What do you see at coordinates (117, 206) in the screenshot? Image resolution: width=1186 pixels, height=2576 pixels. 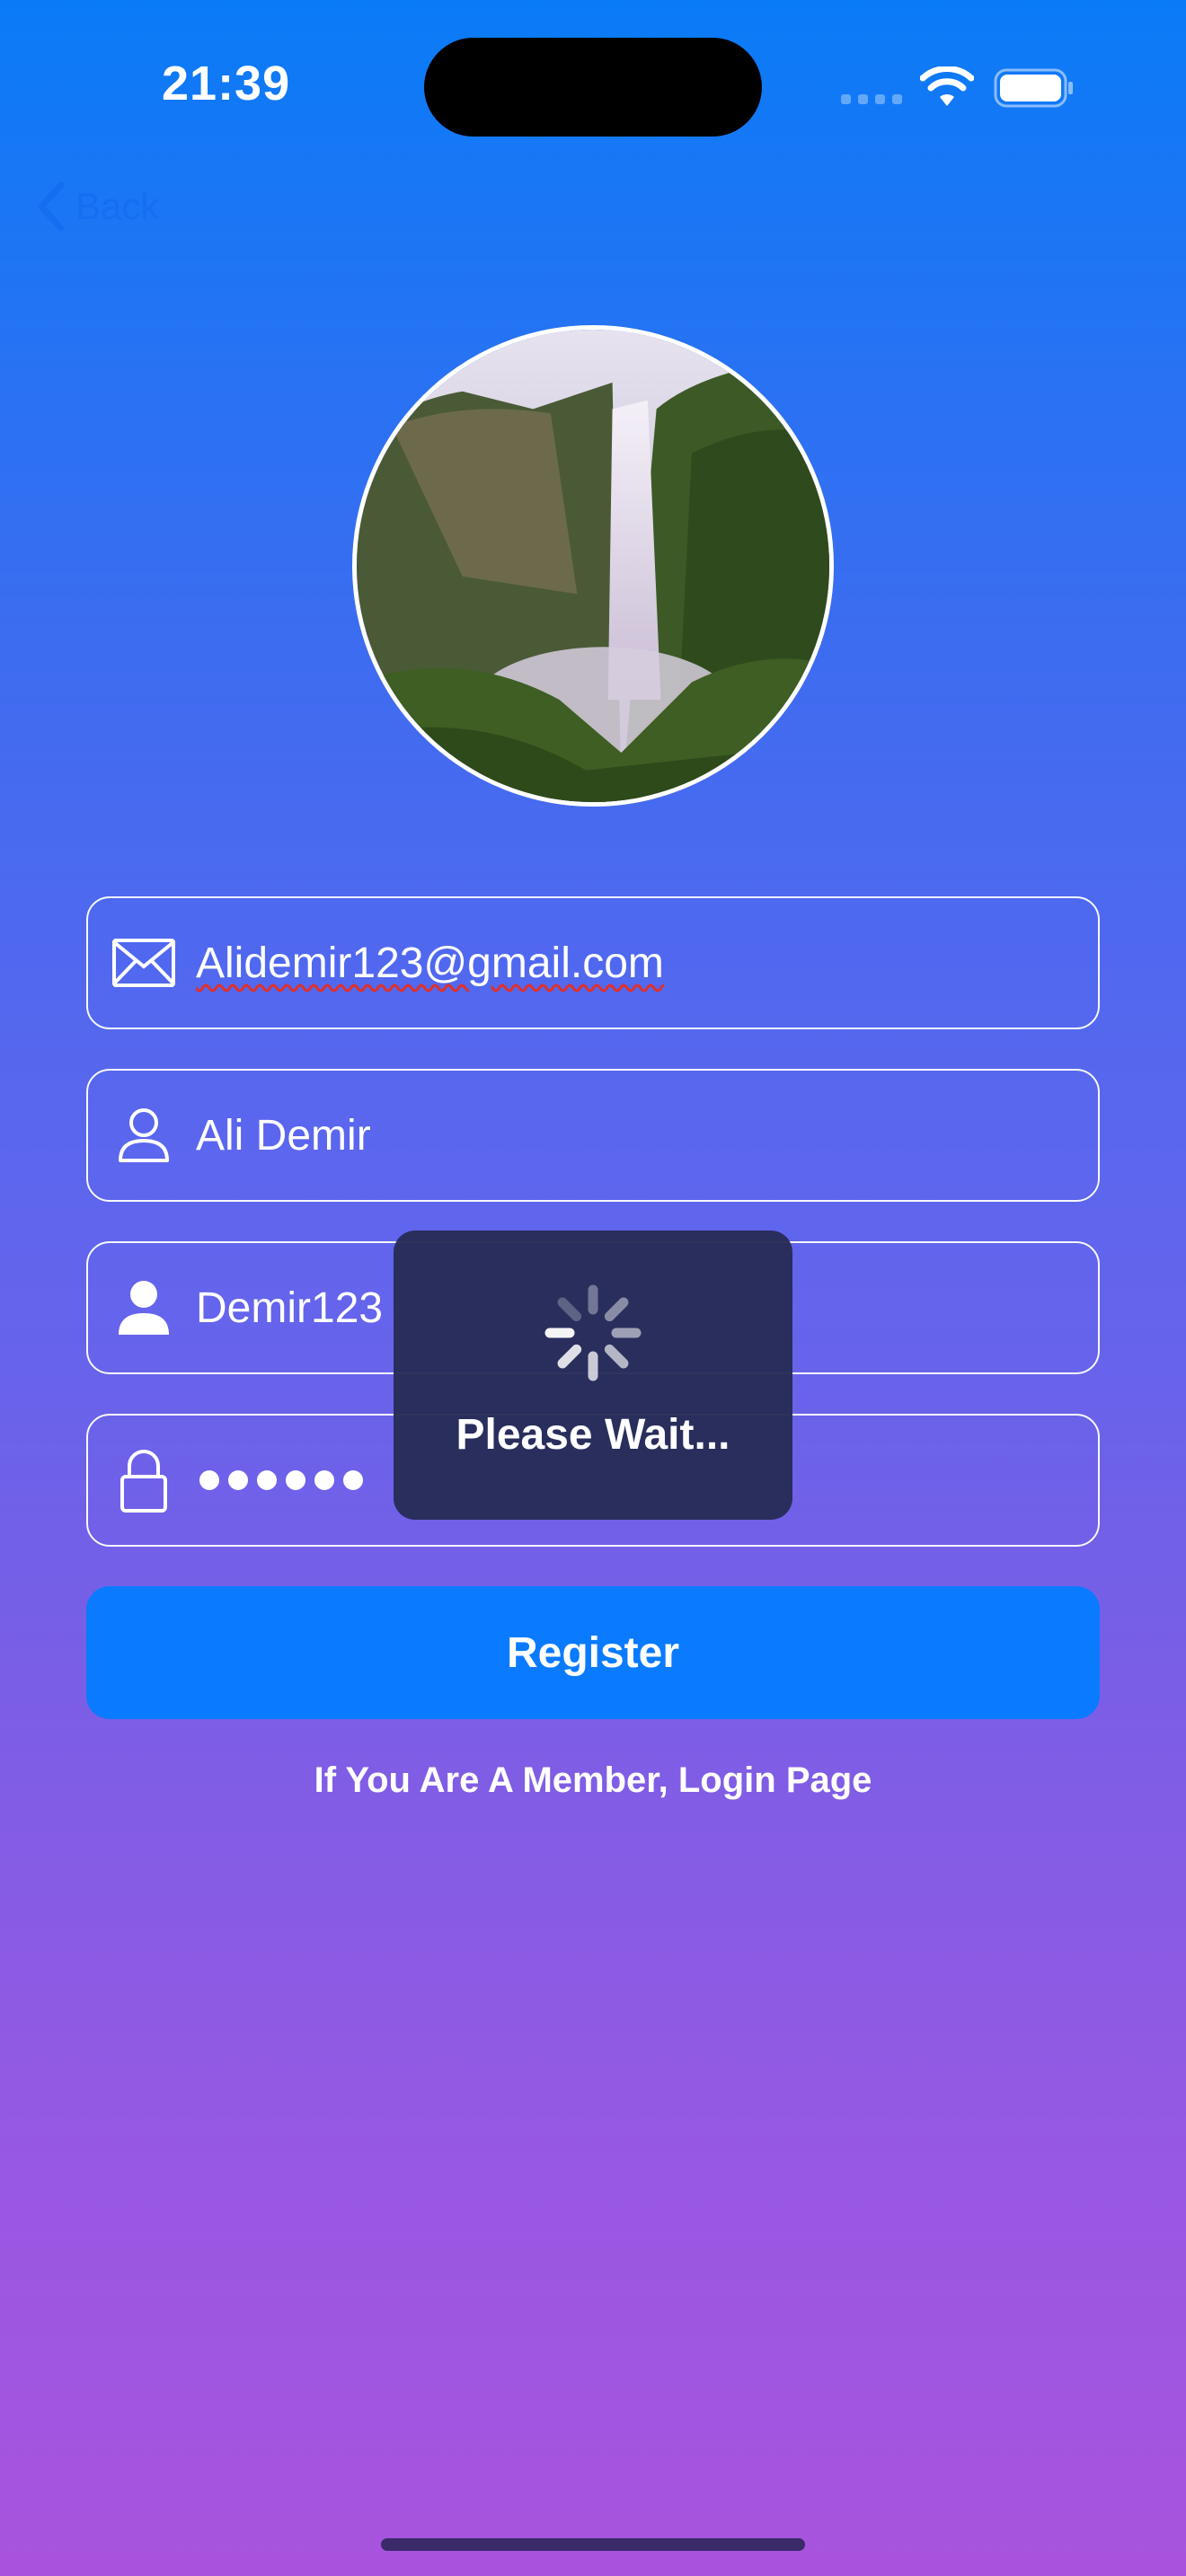 I see `back-label: Back` at bounding box center [117, 206].